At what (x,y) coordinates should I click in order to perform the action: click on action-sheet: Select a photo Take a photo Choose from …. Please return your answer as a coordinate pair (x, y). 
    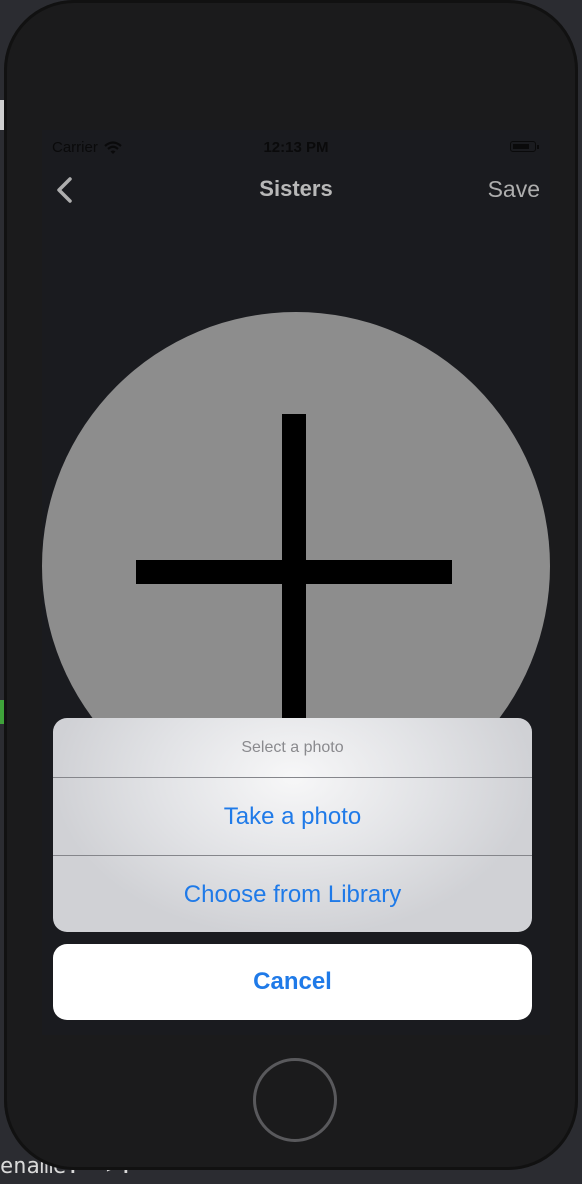
    Looking at the image, I should click on (292, 825).